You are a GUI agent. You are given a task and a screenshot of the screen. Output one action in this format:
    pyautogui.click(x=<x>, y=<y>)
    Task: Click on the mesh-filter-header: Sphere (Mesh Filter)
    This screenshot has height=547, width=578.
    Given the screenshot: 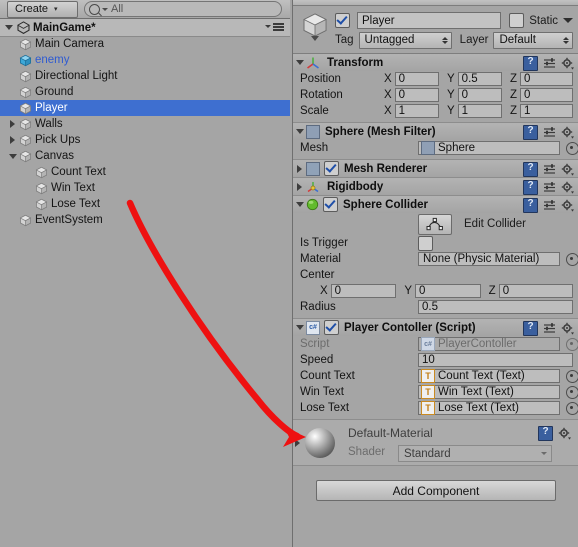 What is the action you would take?
    pyautogui.click(x=435, y=131)
    